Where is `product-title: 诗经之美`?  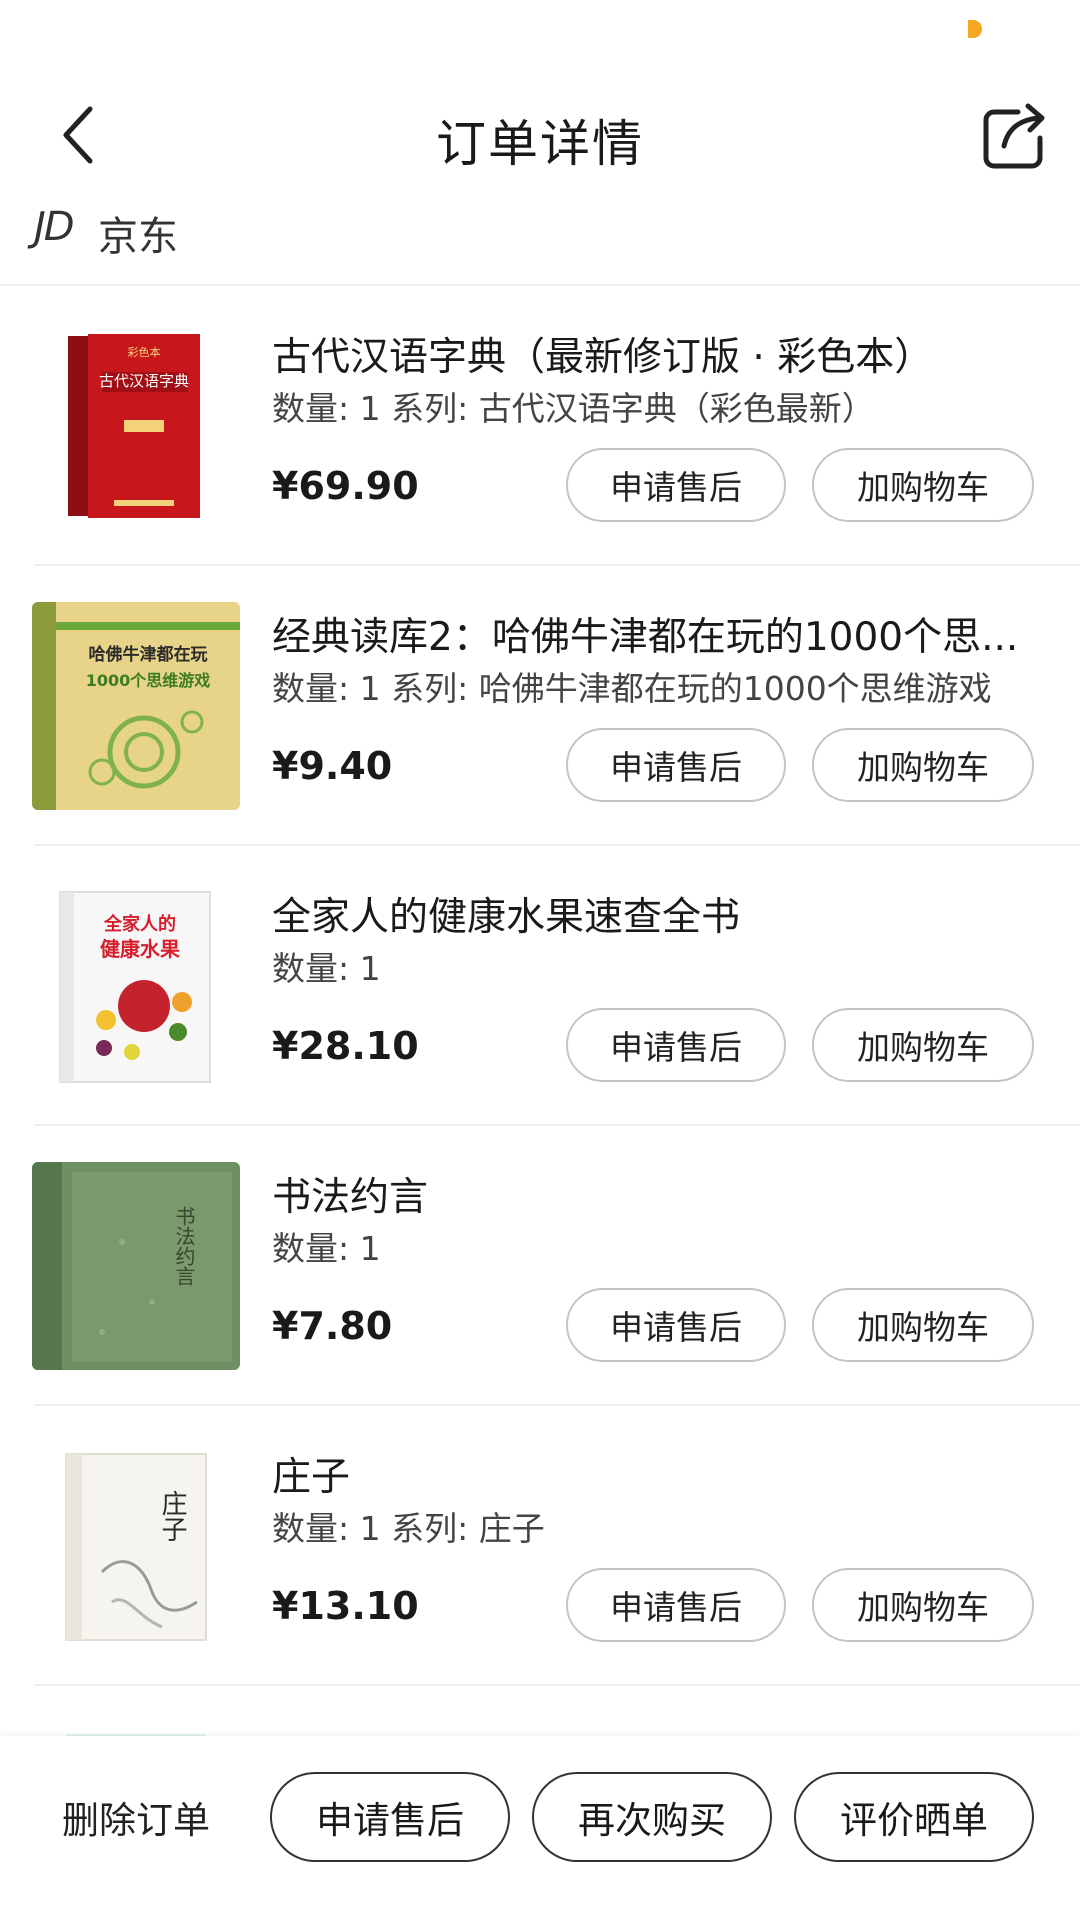 product-title: 诗经之美 is located at coordinates (652, 1731).